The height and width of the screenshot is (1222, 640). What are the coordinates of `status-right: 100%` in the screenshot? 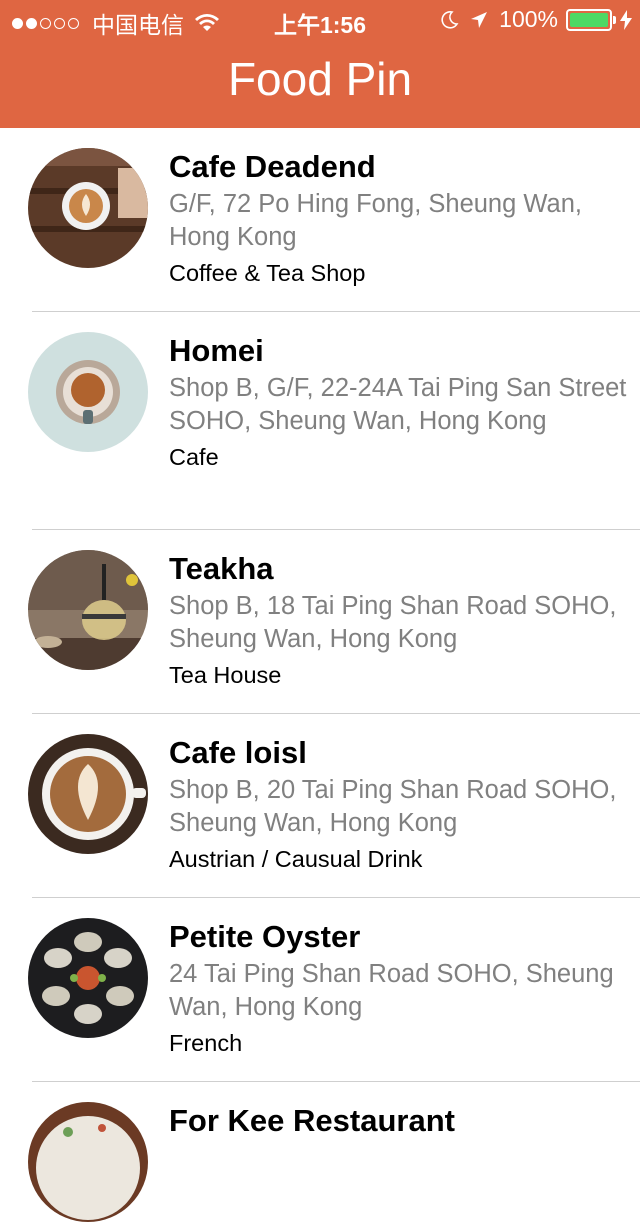 It's located at (535, 19).